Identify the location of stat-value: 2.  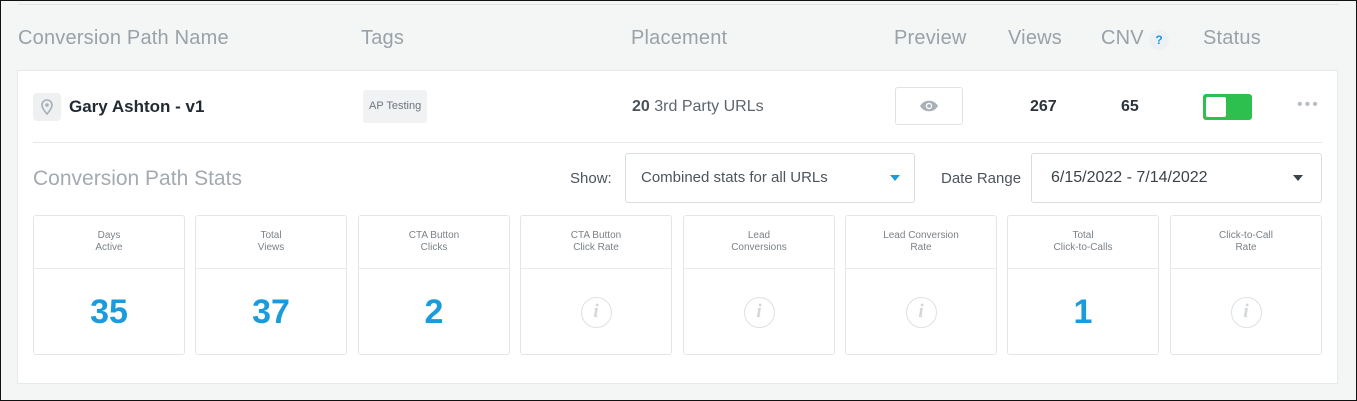
(434, 311).